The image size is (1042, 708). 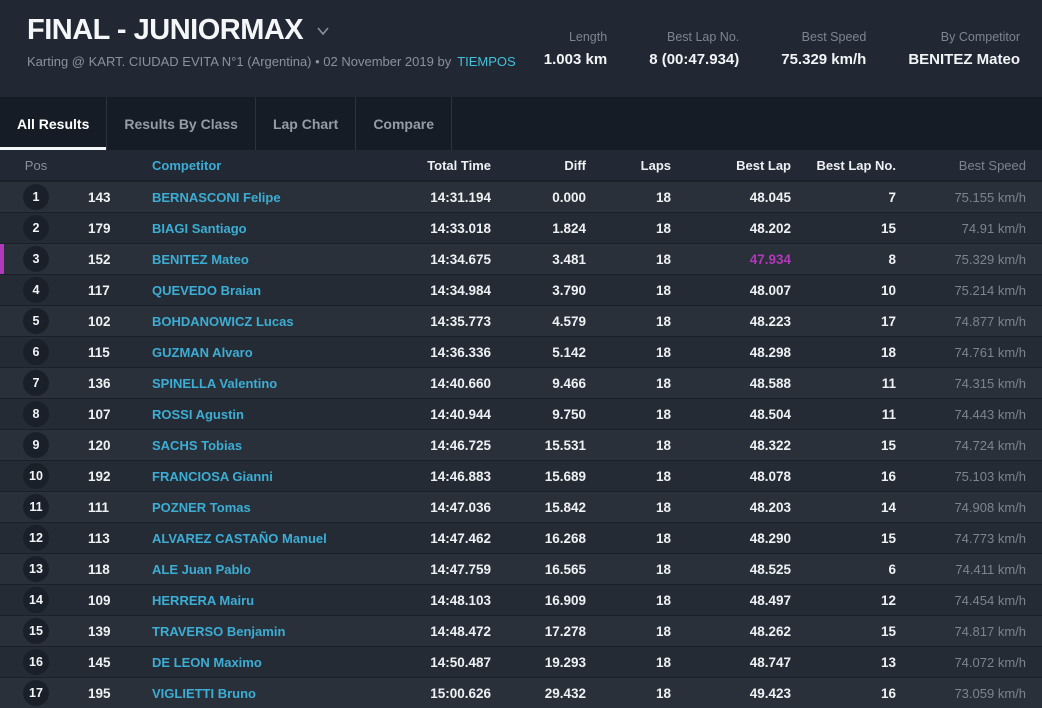 What do you see at coordinates (990, 290) in the screenshot?
I see `best-speed-value: 75.214 km/h` at bounding box center [990, 290].